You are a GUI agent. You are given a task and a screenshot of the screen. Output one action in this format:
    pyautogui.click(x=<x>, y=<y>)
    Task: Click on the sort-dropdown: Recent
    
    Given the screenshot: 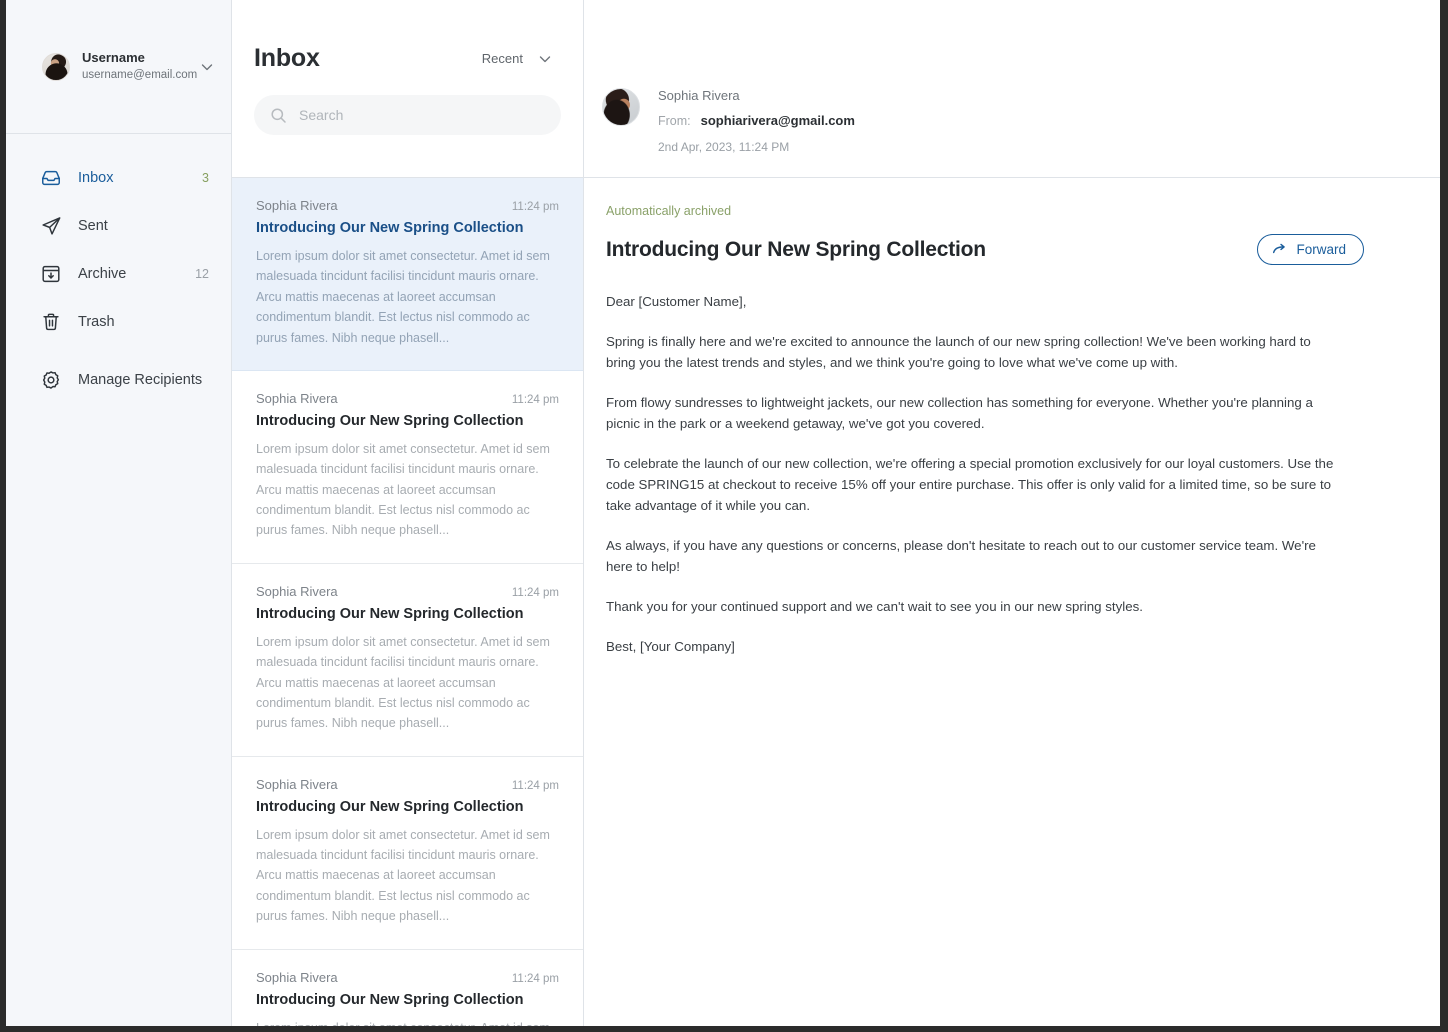 What is the action you would take?
    pyautogui.click(x=521, y=59)
    